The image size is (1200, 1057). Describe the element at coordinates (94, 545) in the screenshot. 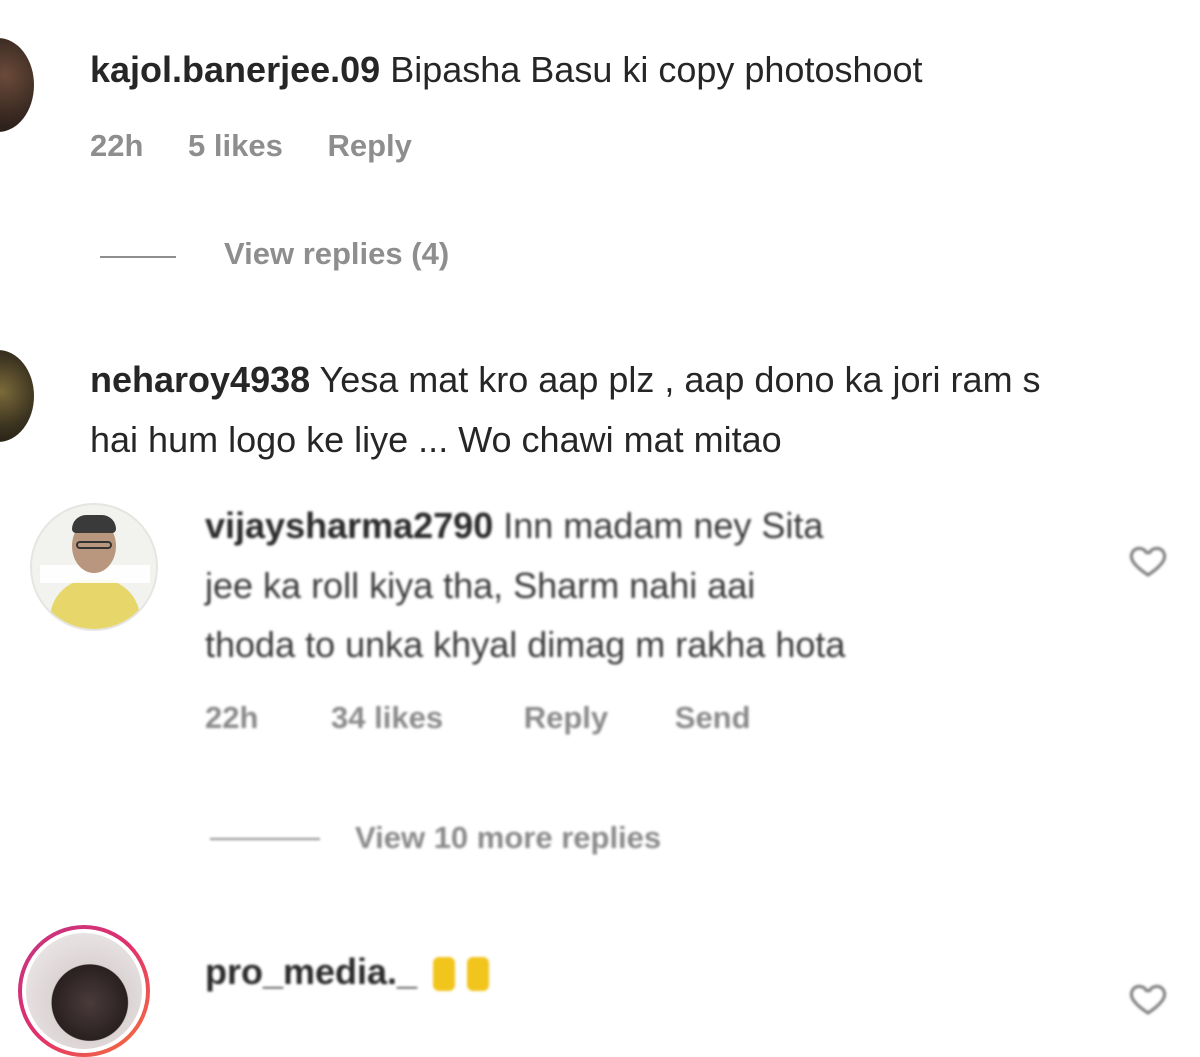

I see `avatar-glasses` at that location.